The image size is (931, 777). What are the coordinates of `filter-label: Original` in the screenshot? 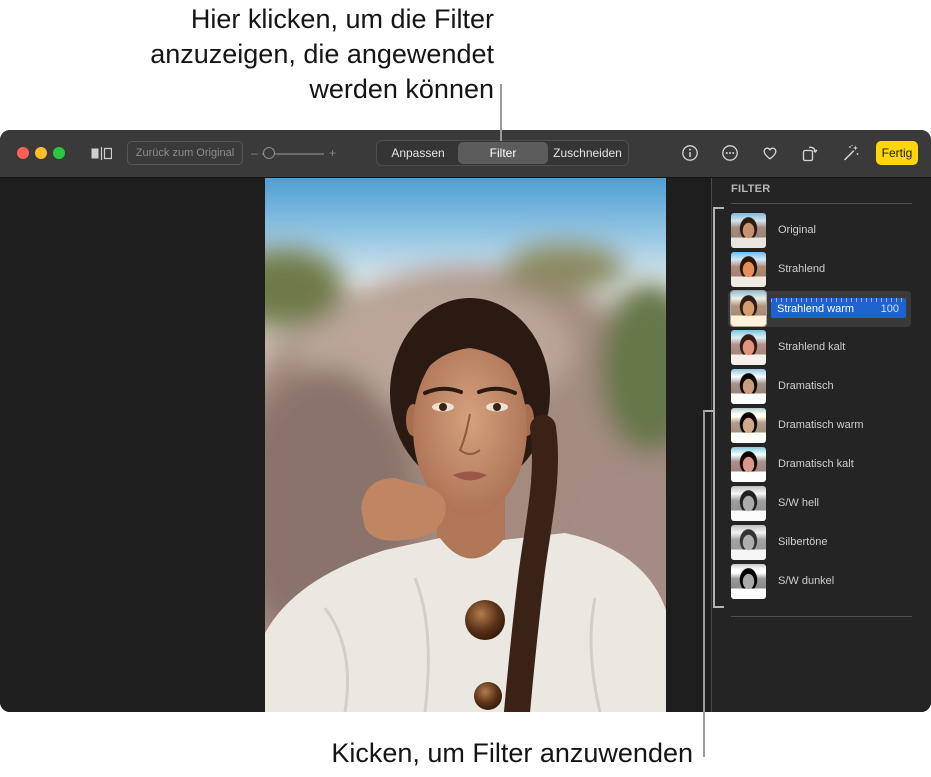 It's located at (797, 230).